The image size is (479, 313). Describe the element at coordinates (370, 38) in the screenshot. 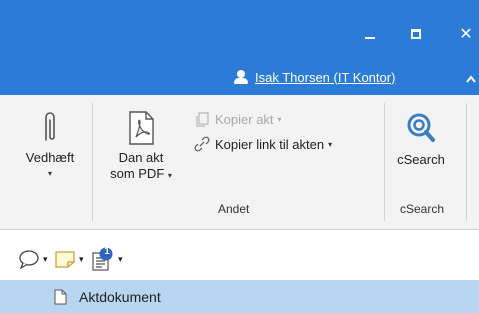

I see `minimize-icon` at that location.